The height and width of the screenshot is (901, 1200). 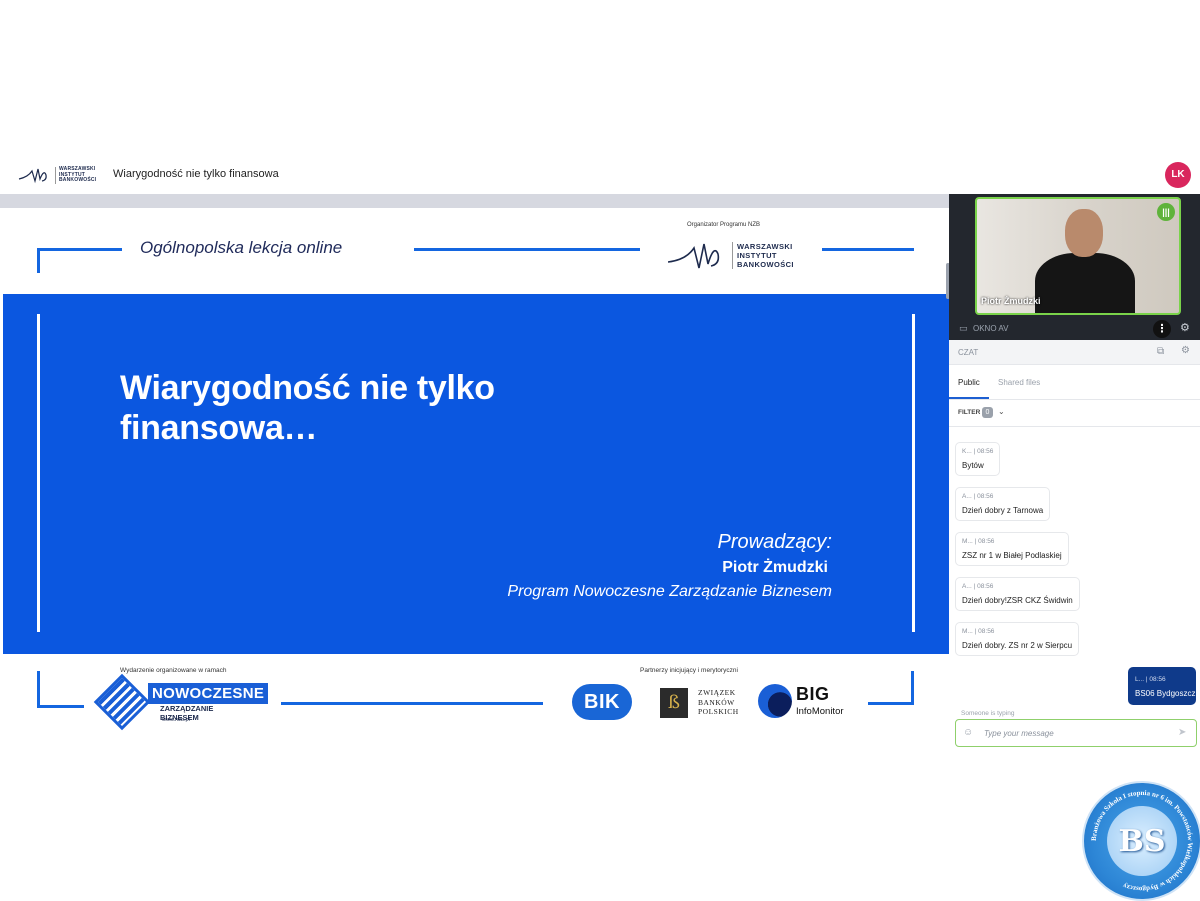 I want to click on participant-video-head, so click(x=1084, y=233).